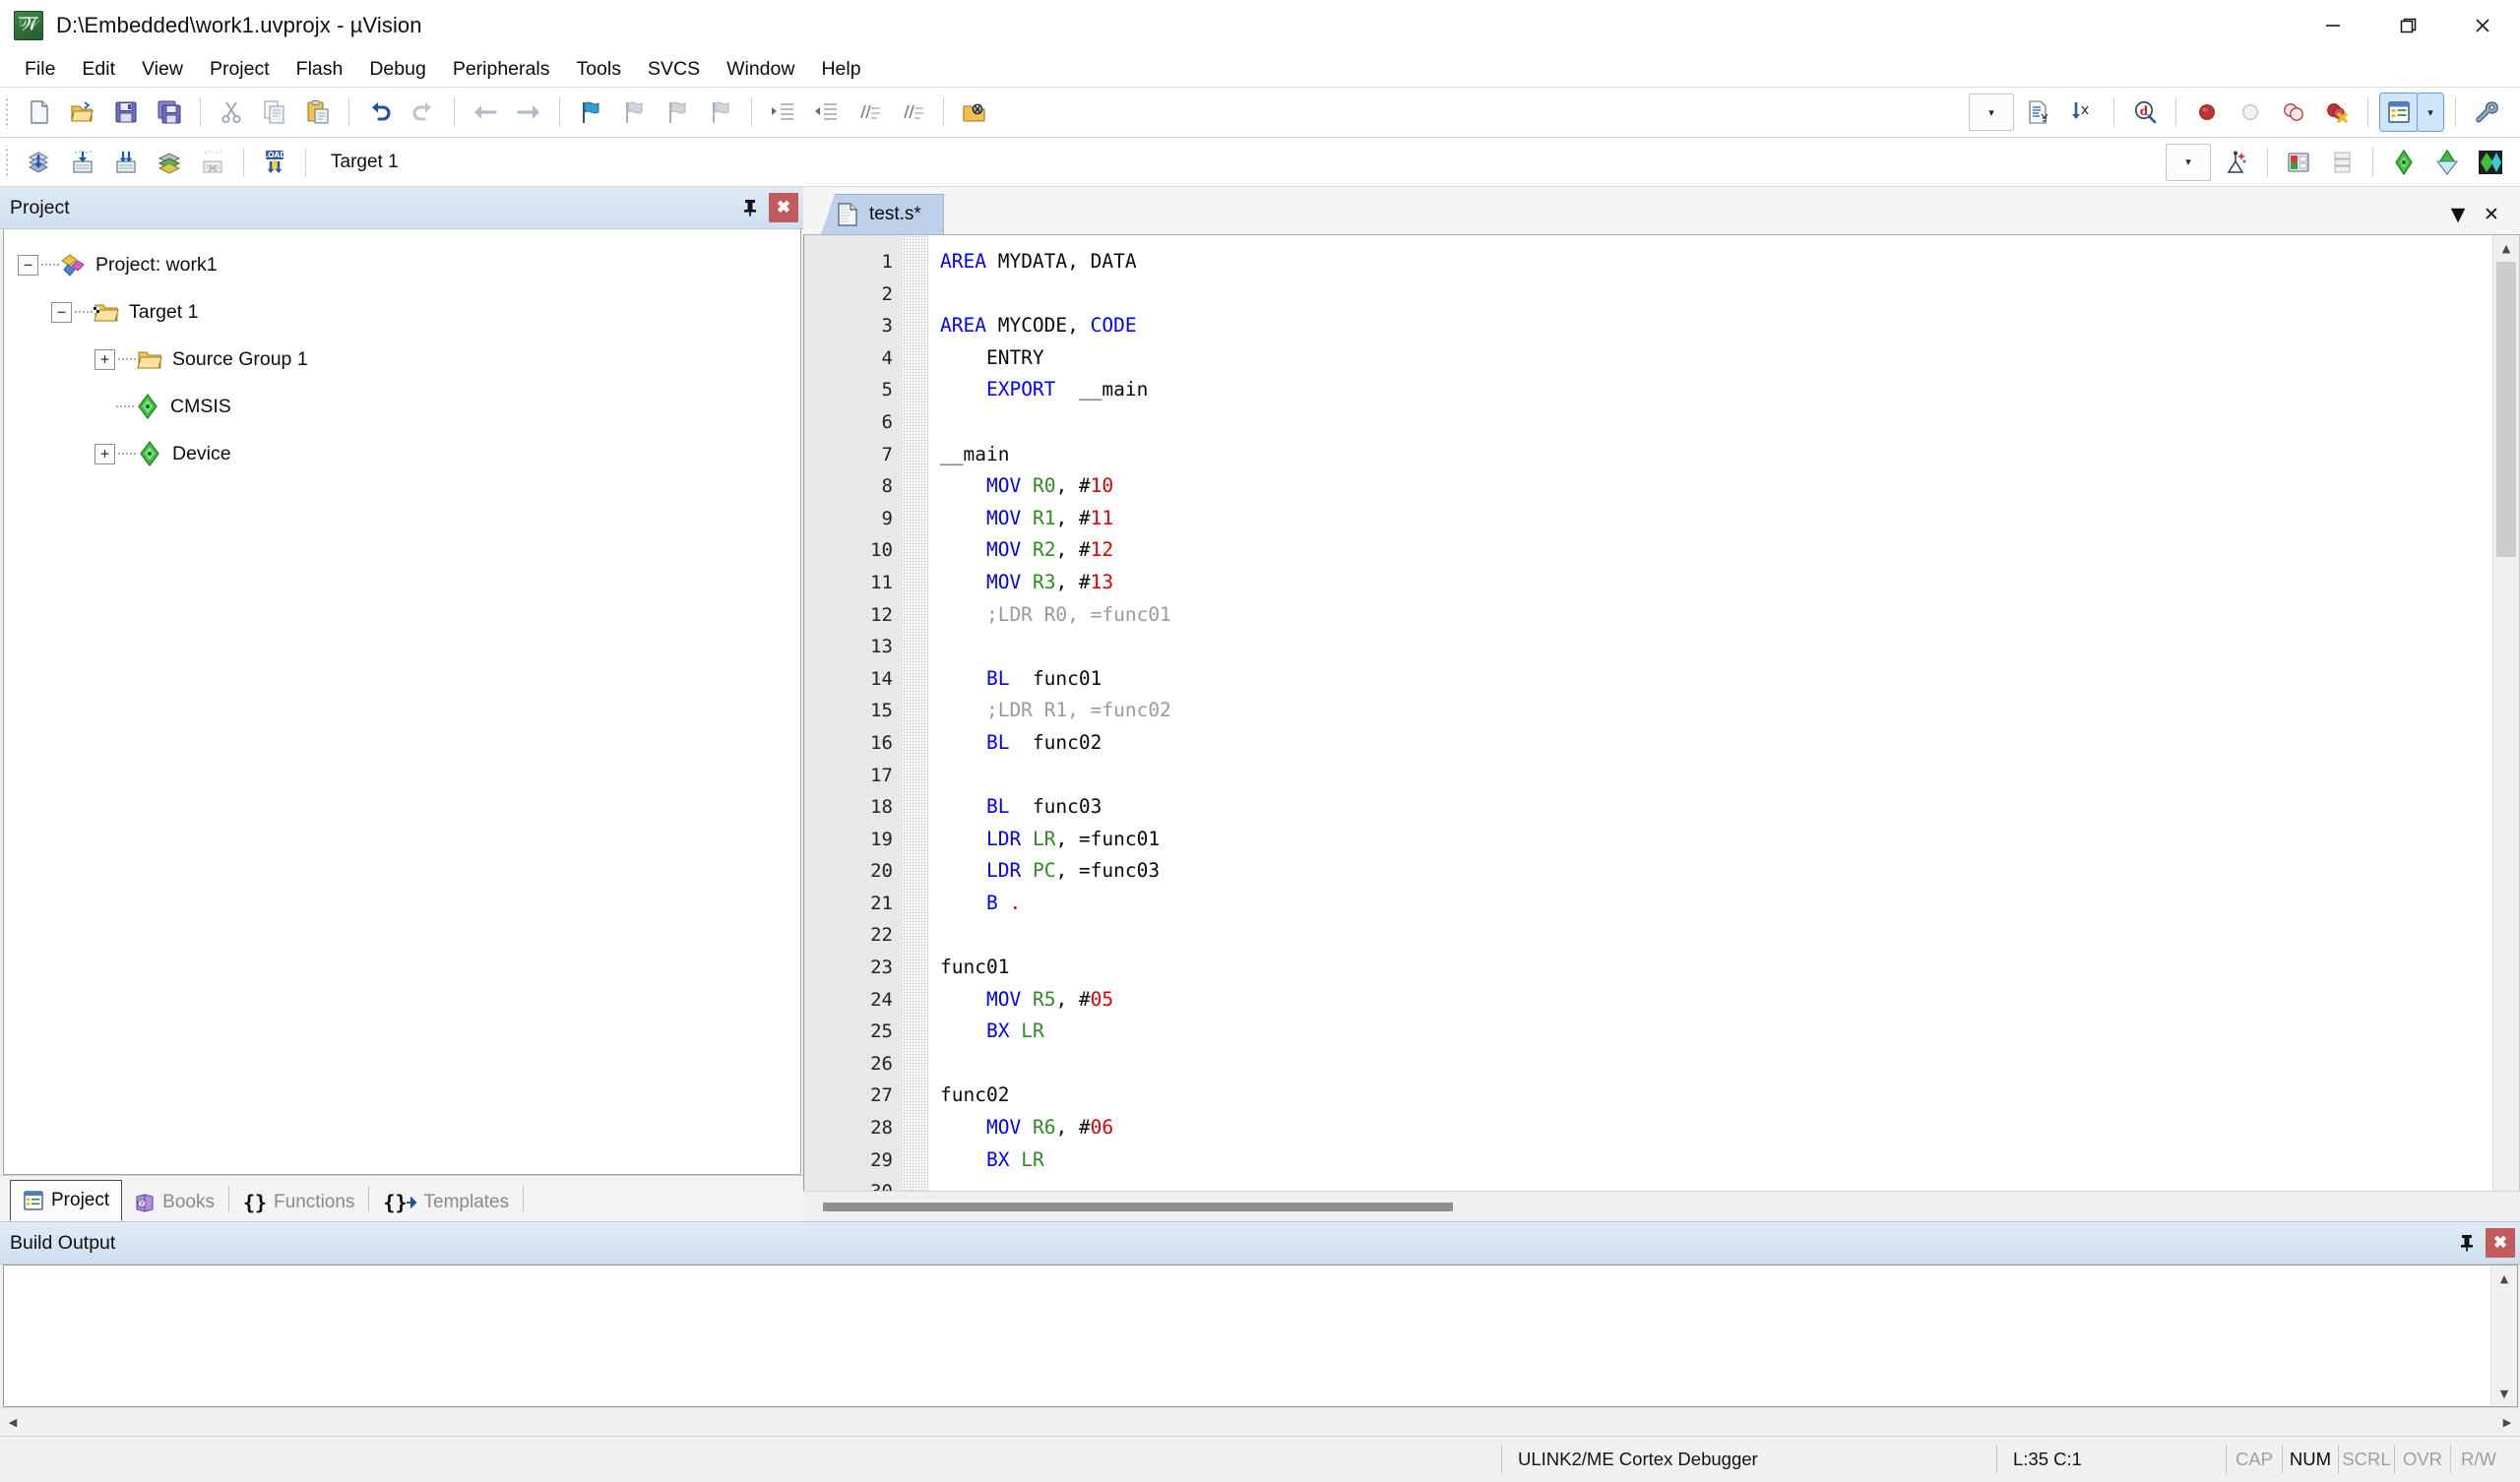  What do you see at coordinates (320, 69) in the screenshot?
I see `menu-flash: Flash` at bounding box center [320, 69].